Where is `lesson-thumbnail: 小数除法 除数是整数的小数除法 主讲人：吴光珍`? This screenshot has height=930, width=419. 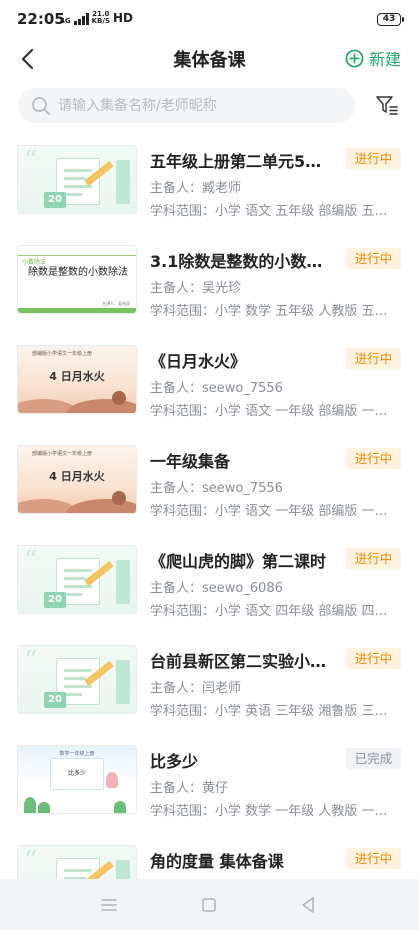
lesson-thumbnail: 小数除法 除数是整数的小数除法 主讲人：吴光珍 is located at coordinates (77, 279).